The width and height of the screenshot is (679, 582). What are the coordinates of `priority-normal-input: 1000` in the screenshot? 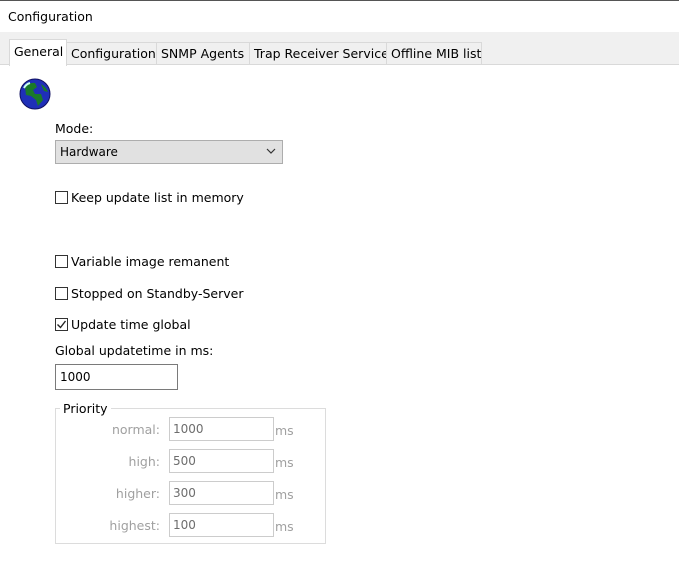 It's located at (221, 429).